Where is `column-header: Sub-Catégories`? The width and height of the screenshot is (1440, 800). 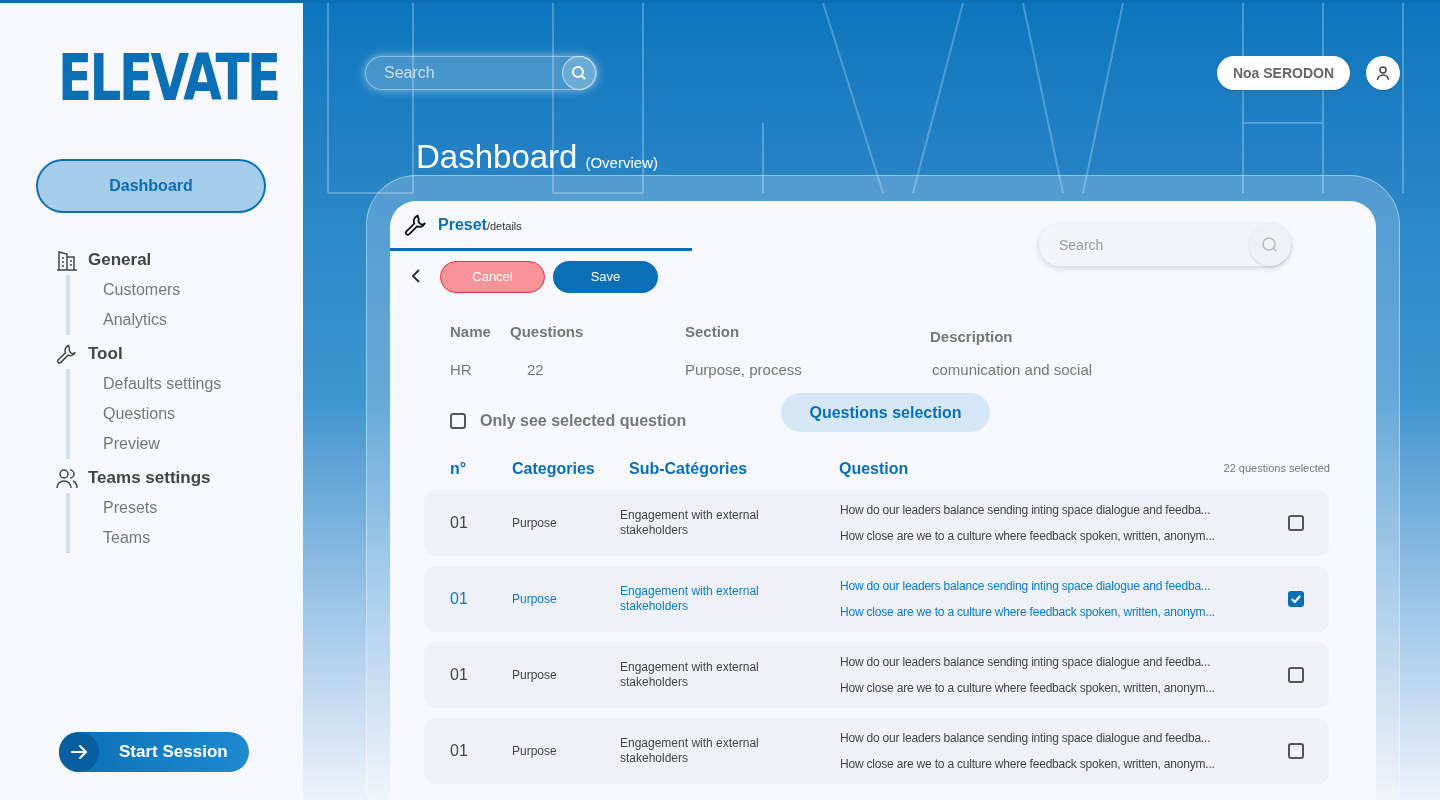 column-header: Sub-Catégories is located at coordinates (688, 469).